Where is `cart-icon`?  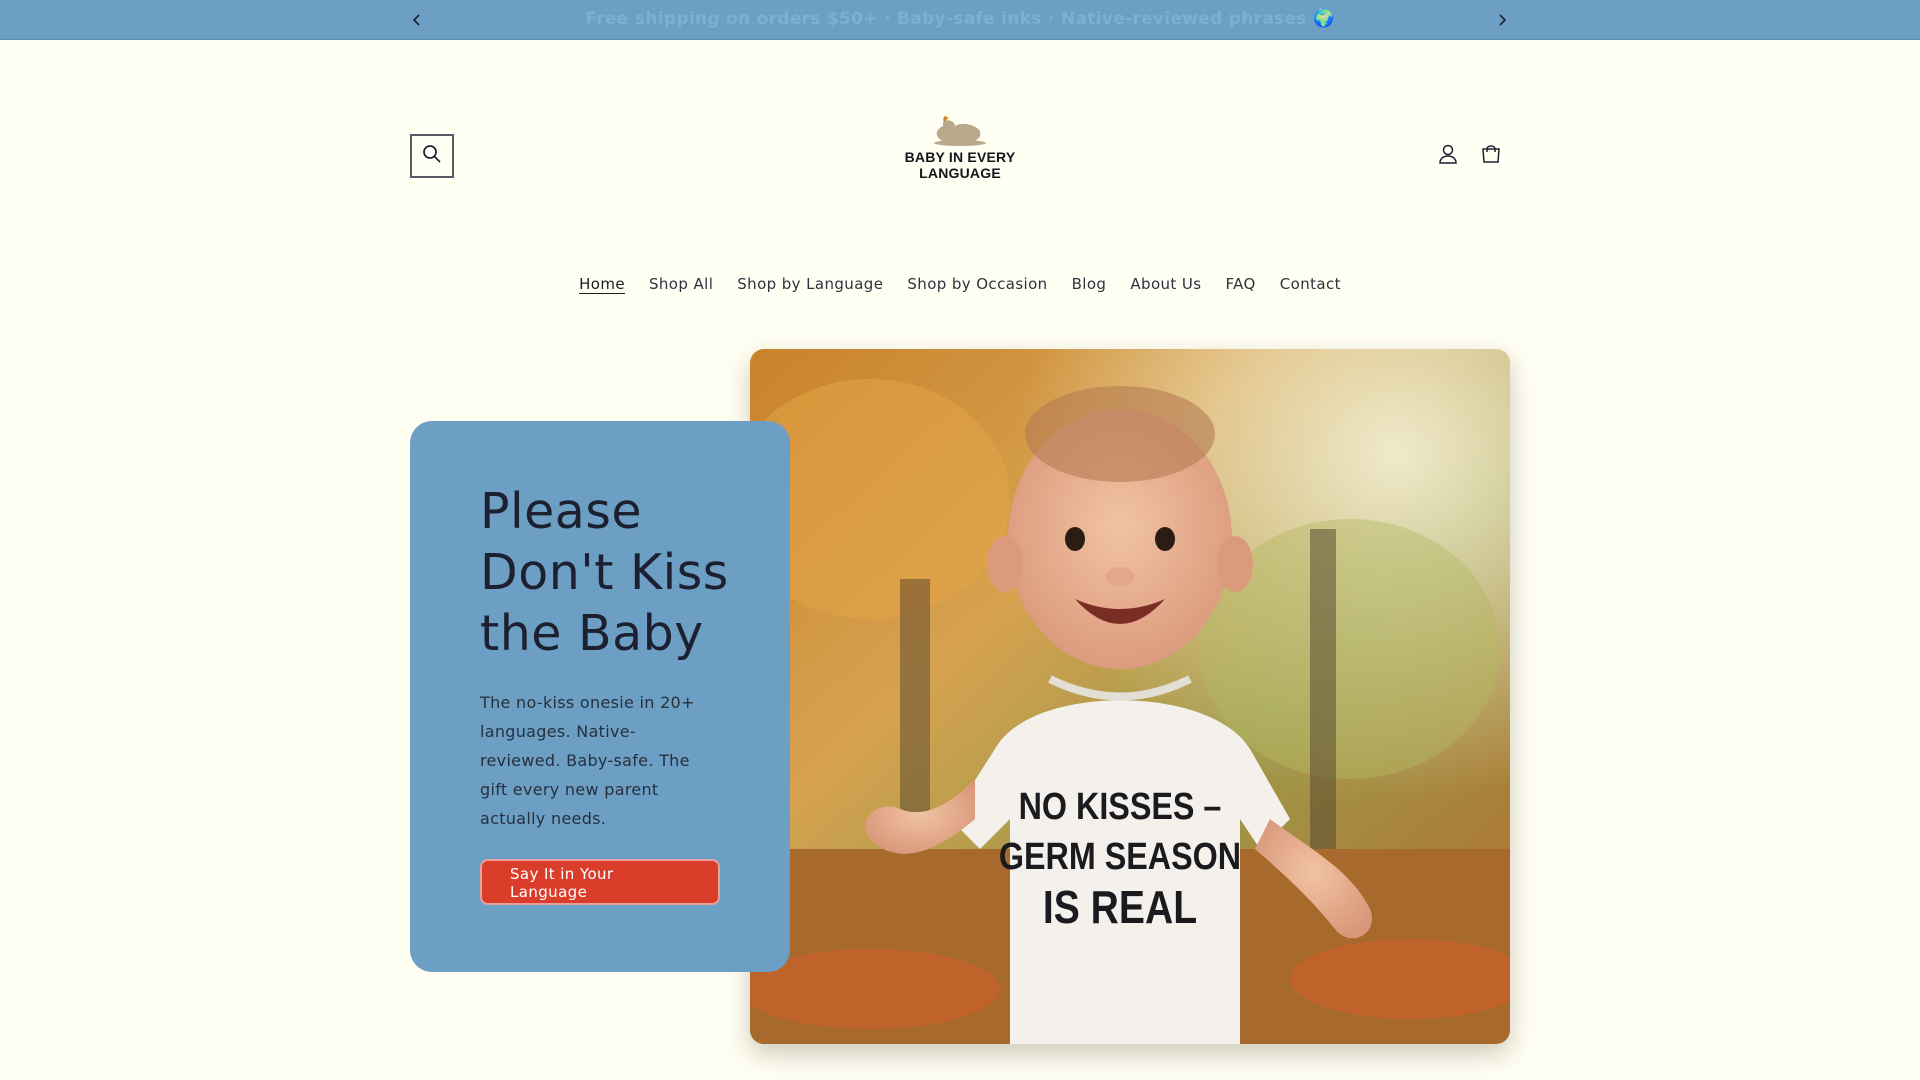 cart-icon is located at coordinates (1491, 156).